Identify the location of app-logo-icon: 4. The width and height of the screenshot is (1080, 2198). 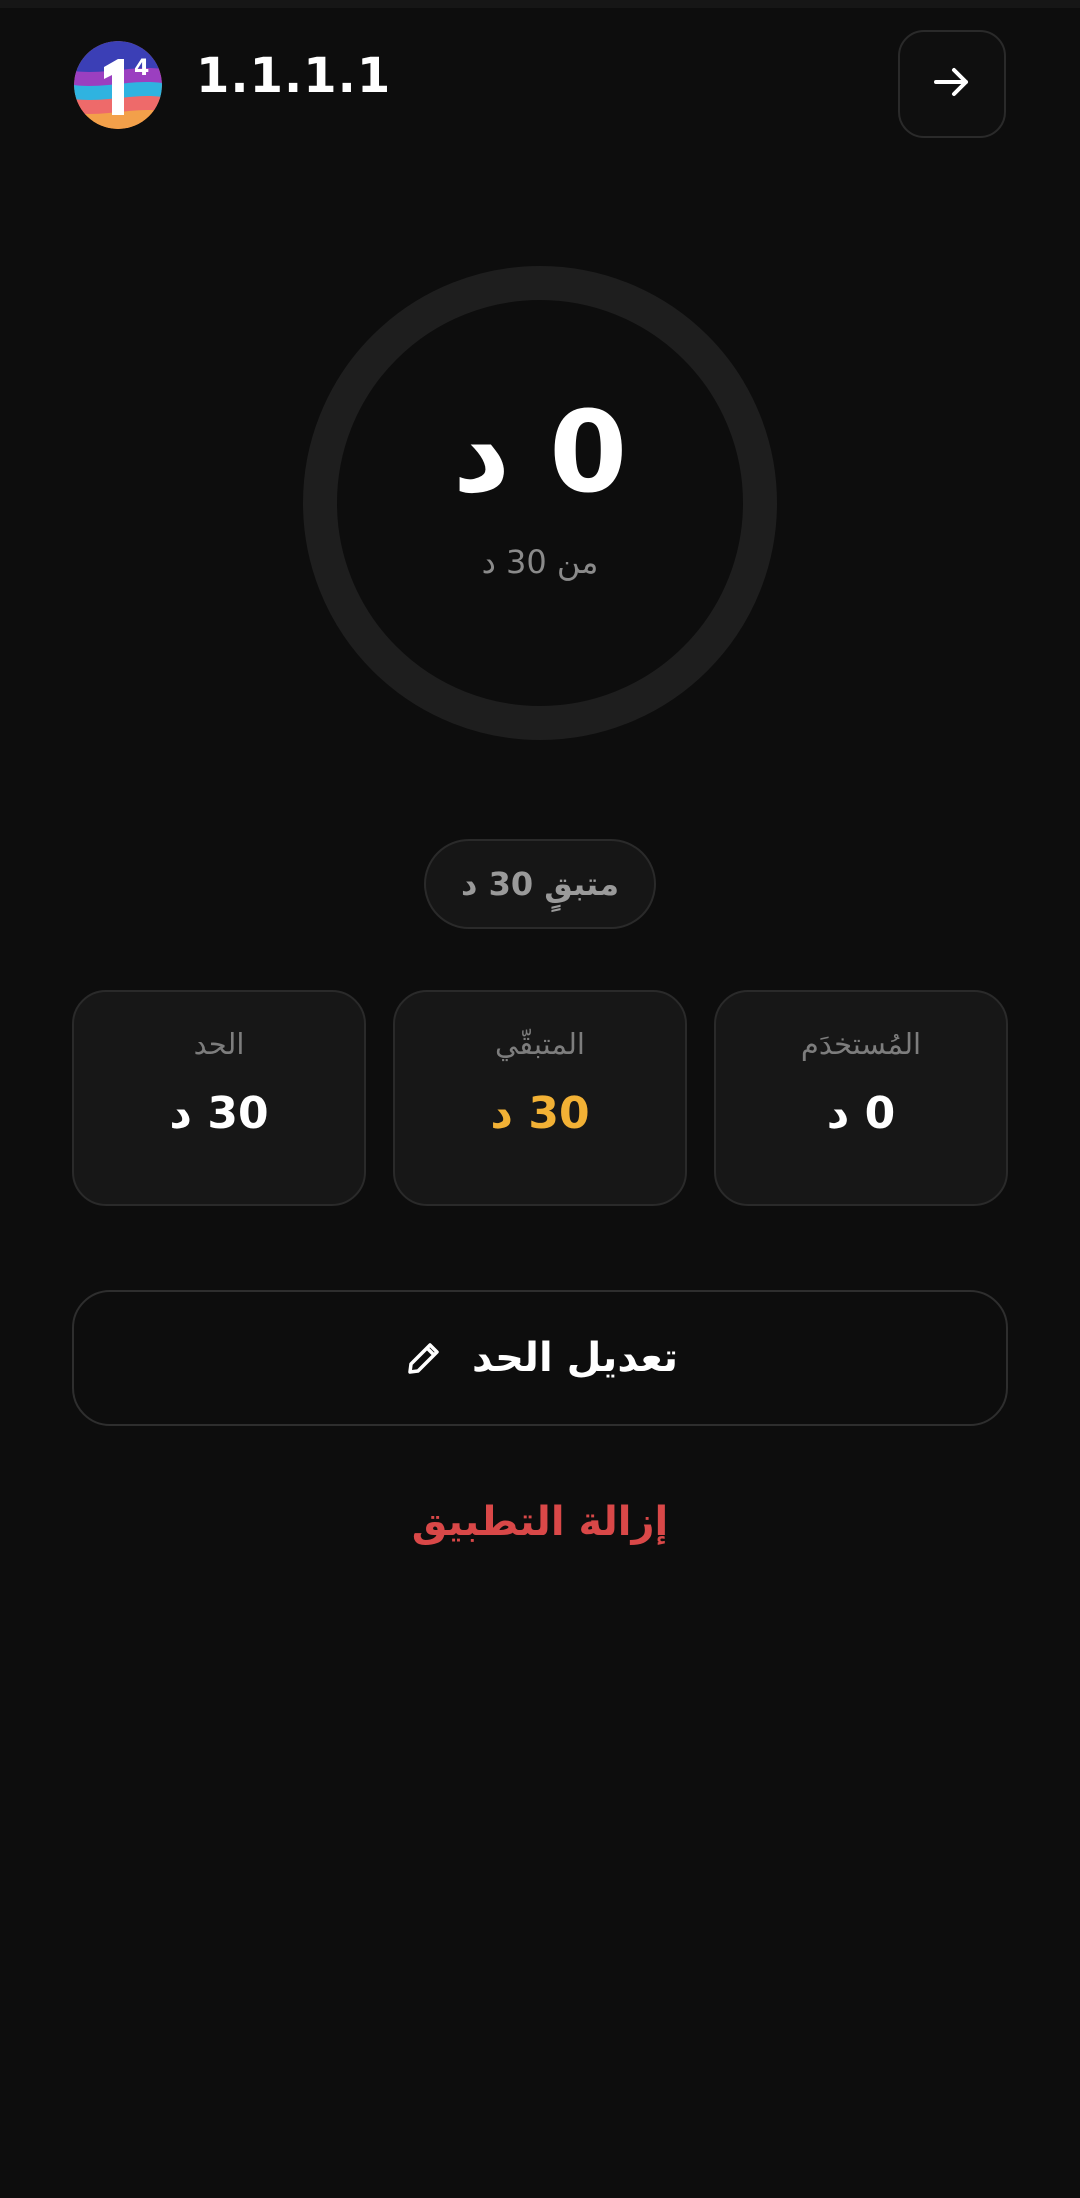
(118, 85).